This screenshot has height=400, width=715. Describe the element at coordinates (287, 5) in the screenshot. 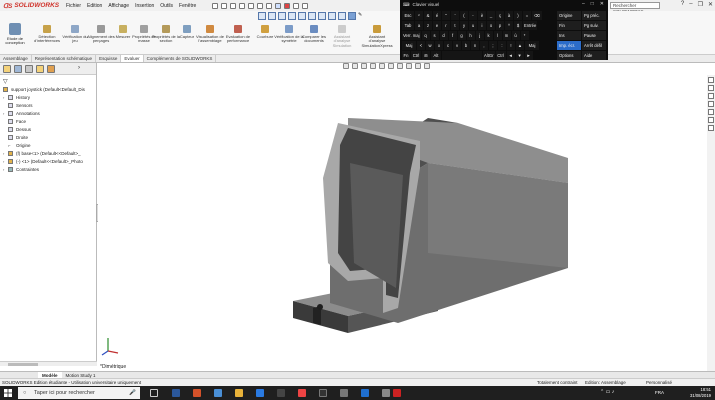

I see `rebuild-icon` at that location.